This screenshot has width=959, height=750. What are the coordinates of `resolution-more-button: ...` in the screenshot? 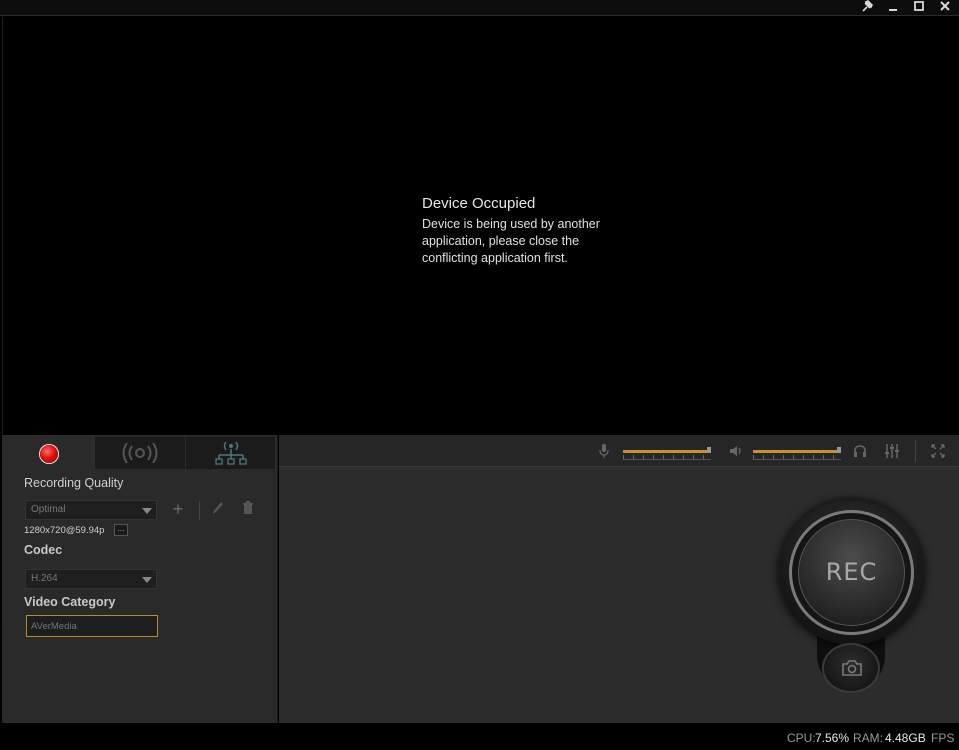 It's located at (121, 530).